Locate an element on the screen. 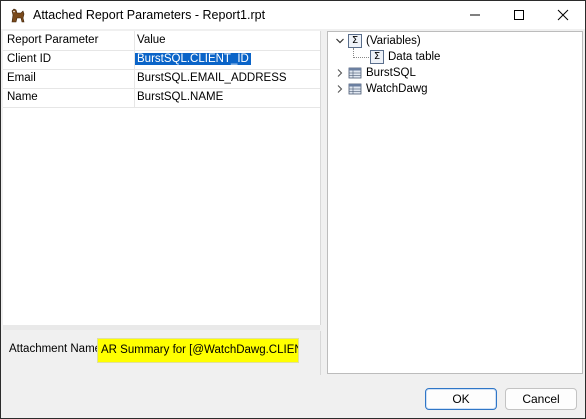  tree-node-data-table: Σ Data table is located at coordinates (405, 57).